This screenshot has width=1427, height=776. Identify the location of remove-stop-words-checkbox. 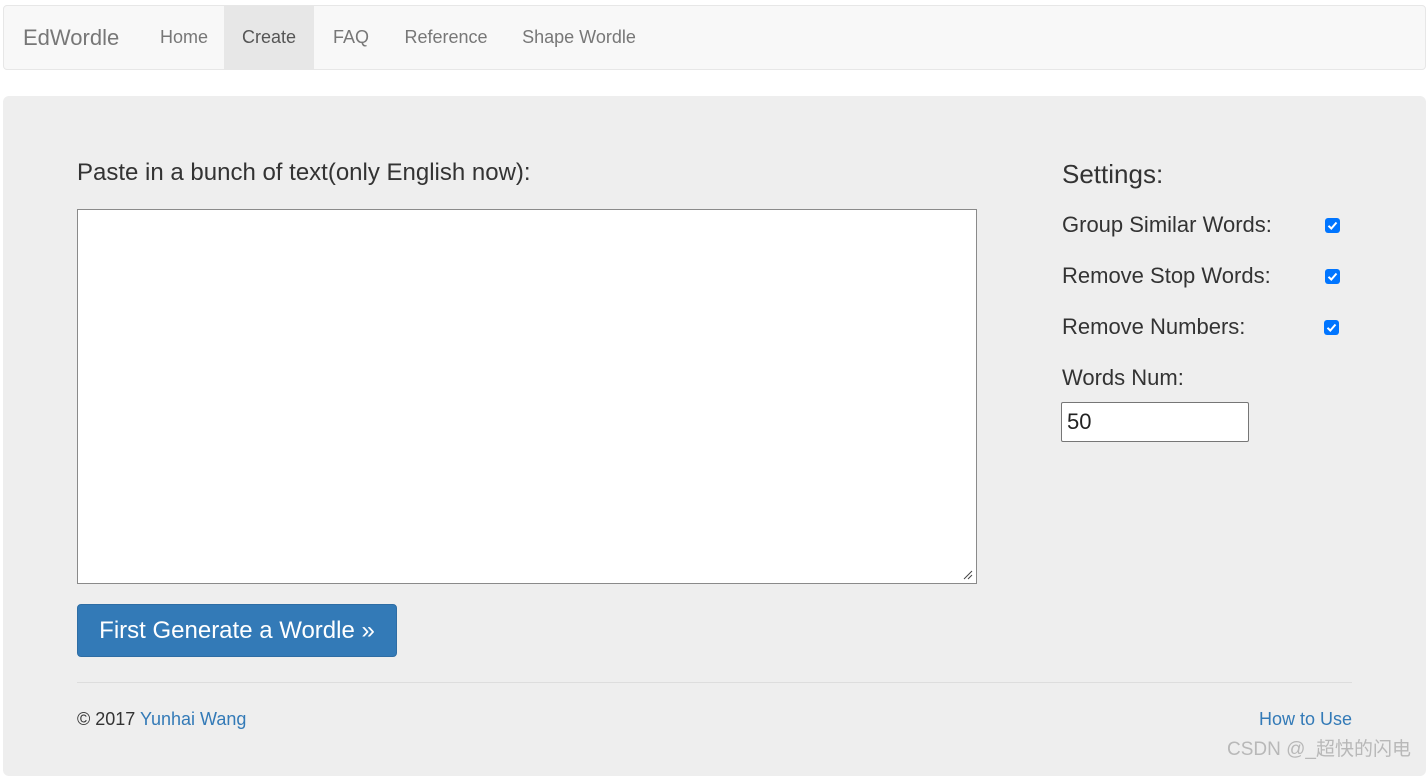
(1332, 276).